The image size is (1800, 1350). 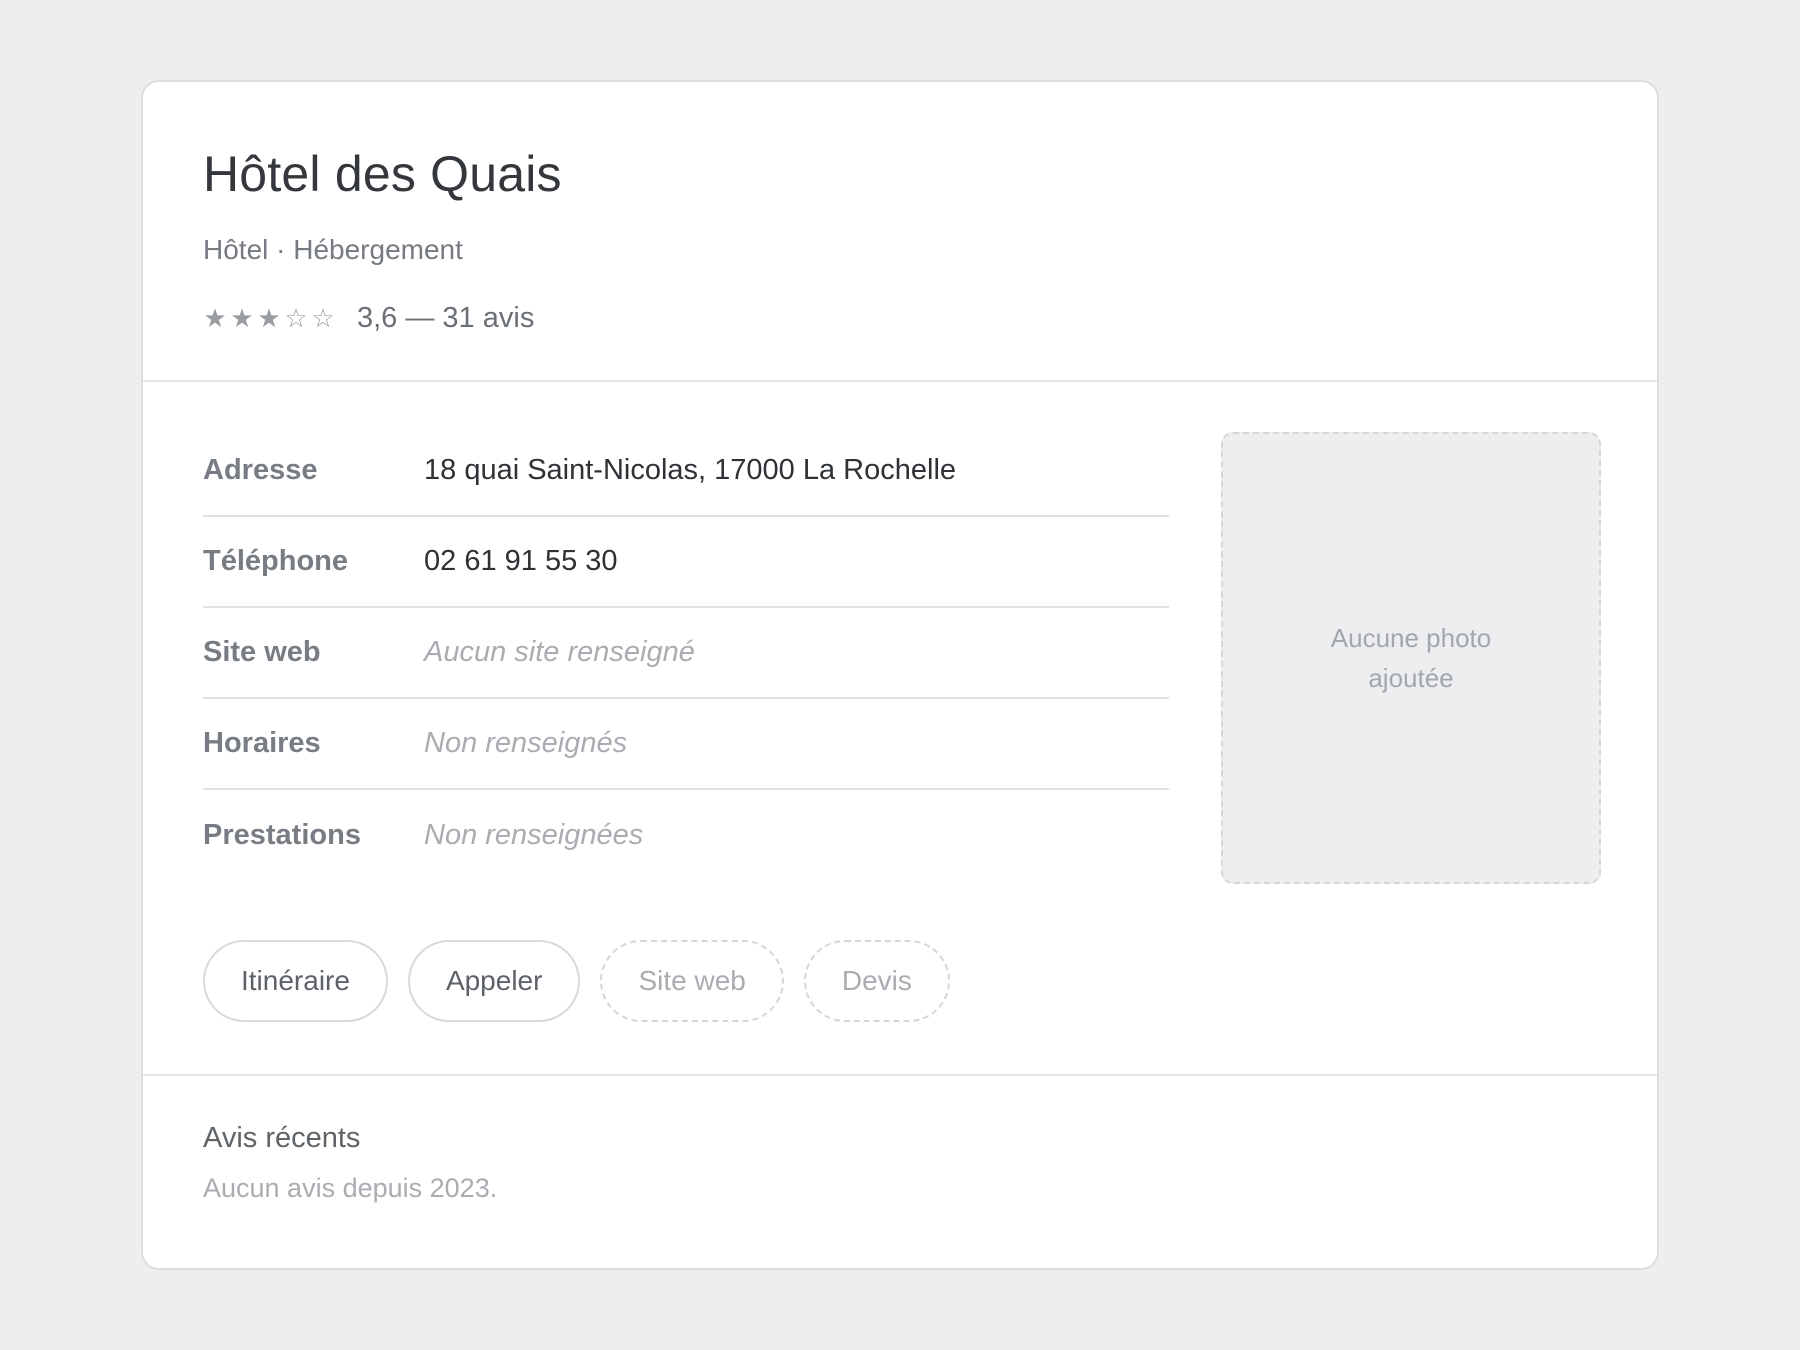 I want to click on photo-placeholder-text: Aucune photo ajoutée, so click(x=1411, y=658).